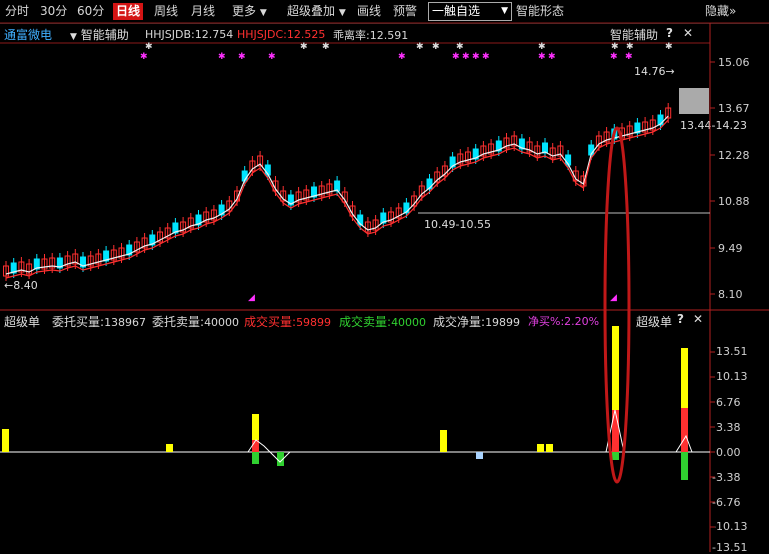 This screenshot has height=554, width=769. I want to click on highlight-box, so click(694, 101).